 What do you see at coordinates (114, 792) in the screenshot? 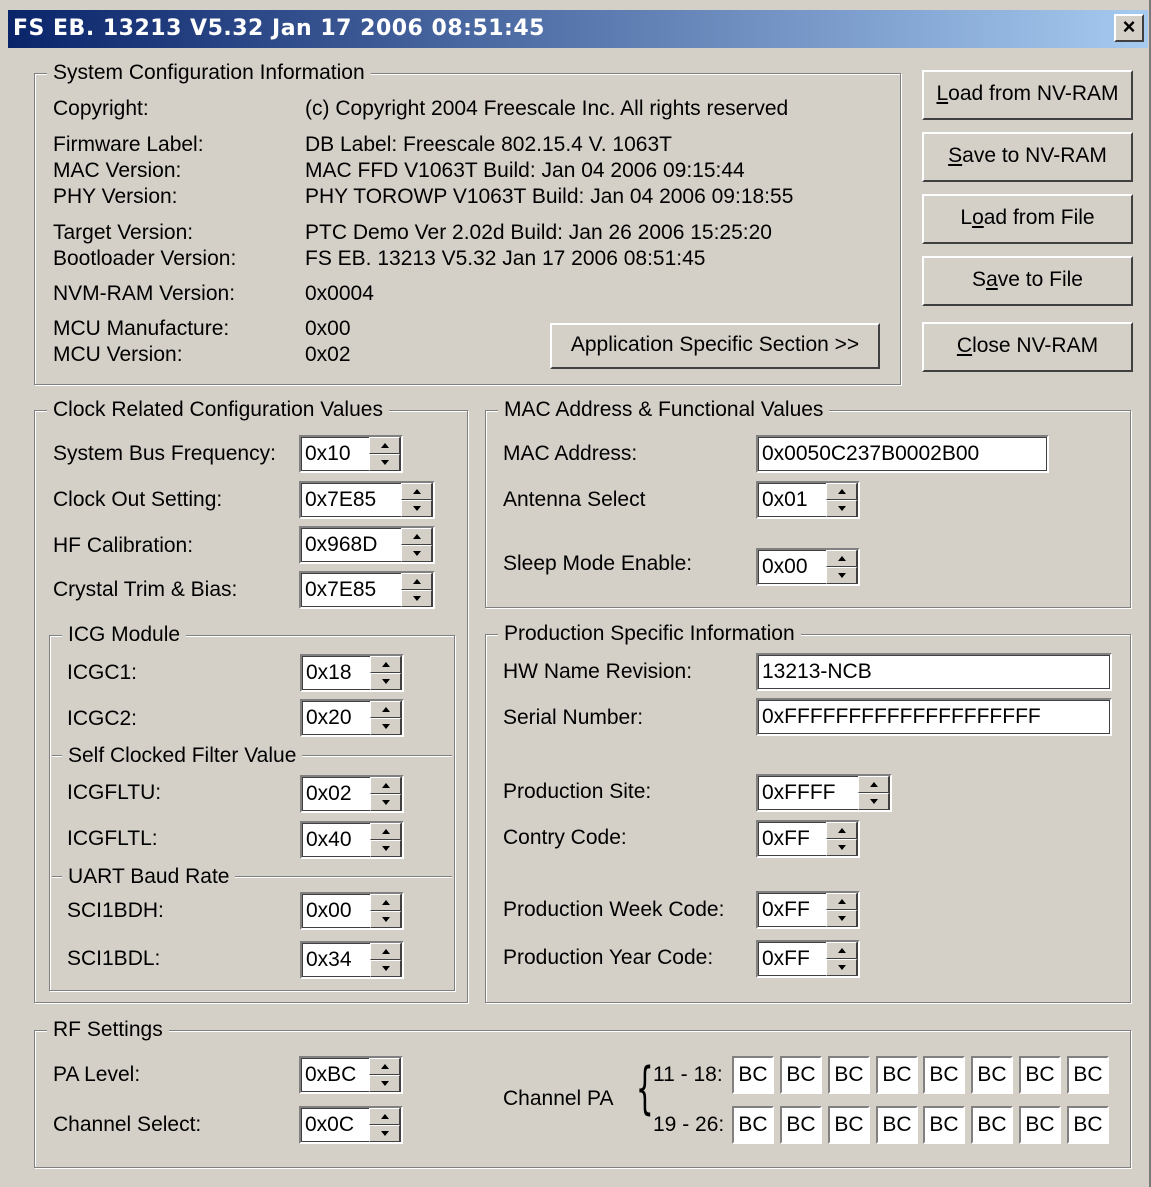
I see `icgfltu-label: ICGFLTU:` at bounding box center [114, 792].